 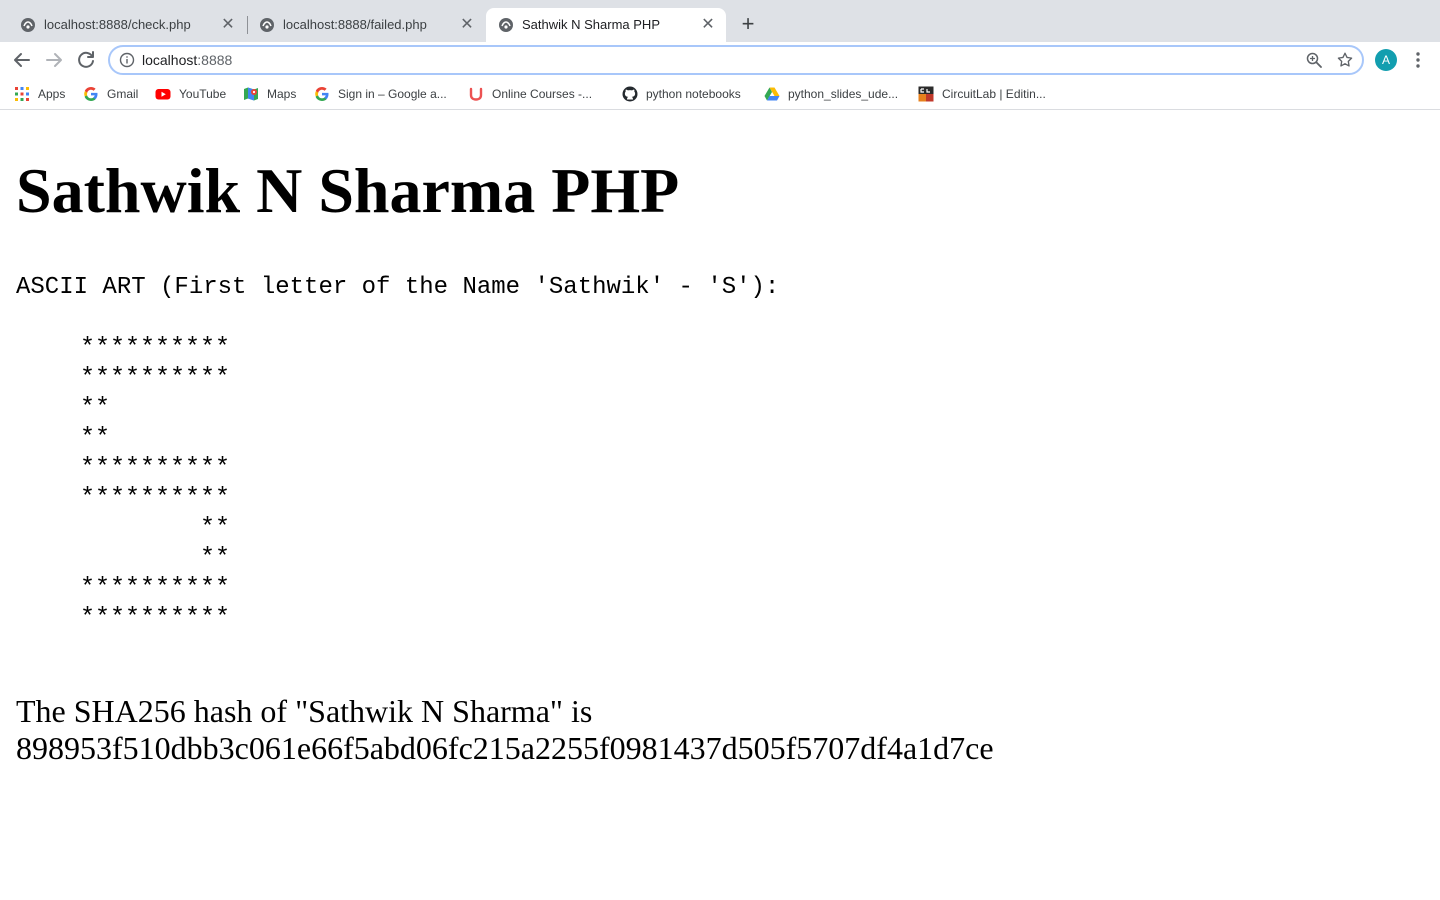 What do you see at coordinates (251, 94) in the screenshot?
I see `maps-icon` at bounding box center [251, 94].